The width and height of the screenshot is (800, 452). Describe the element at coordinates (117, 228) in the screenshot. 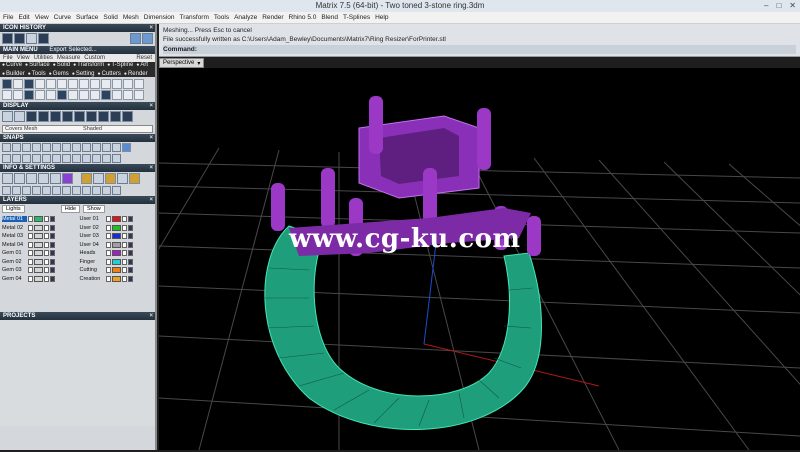

I see `layer-row: User 02` at that location.